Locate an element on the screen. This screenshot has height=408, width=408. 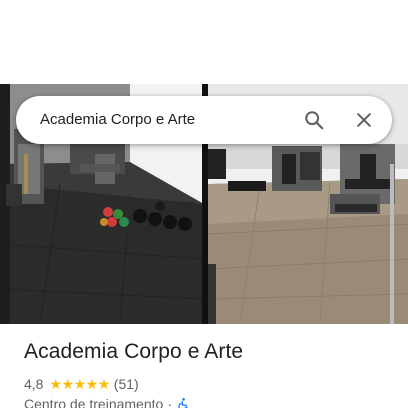
review-count: (51) is located at coordinates (126, 384).